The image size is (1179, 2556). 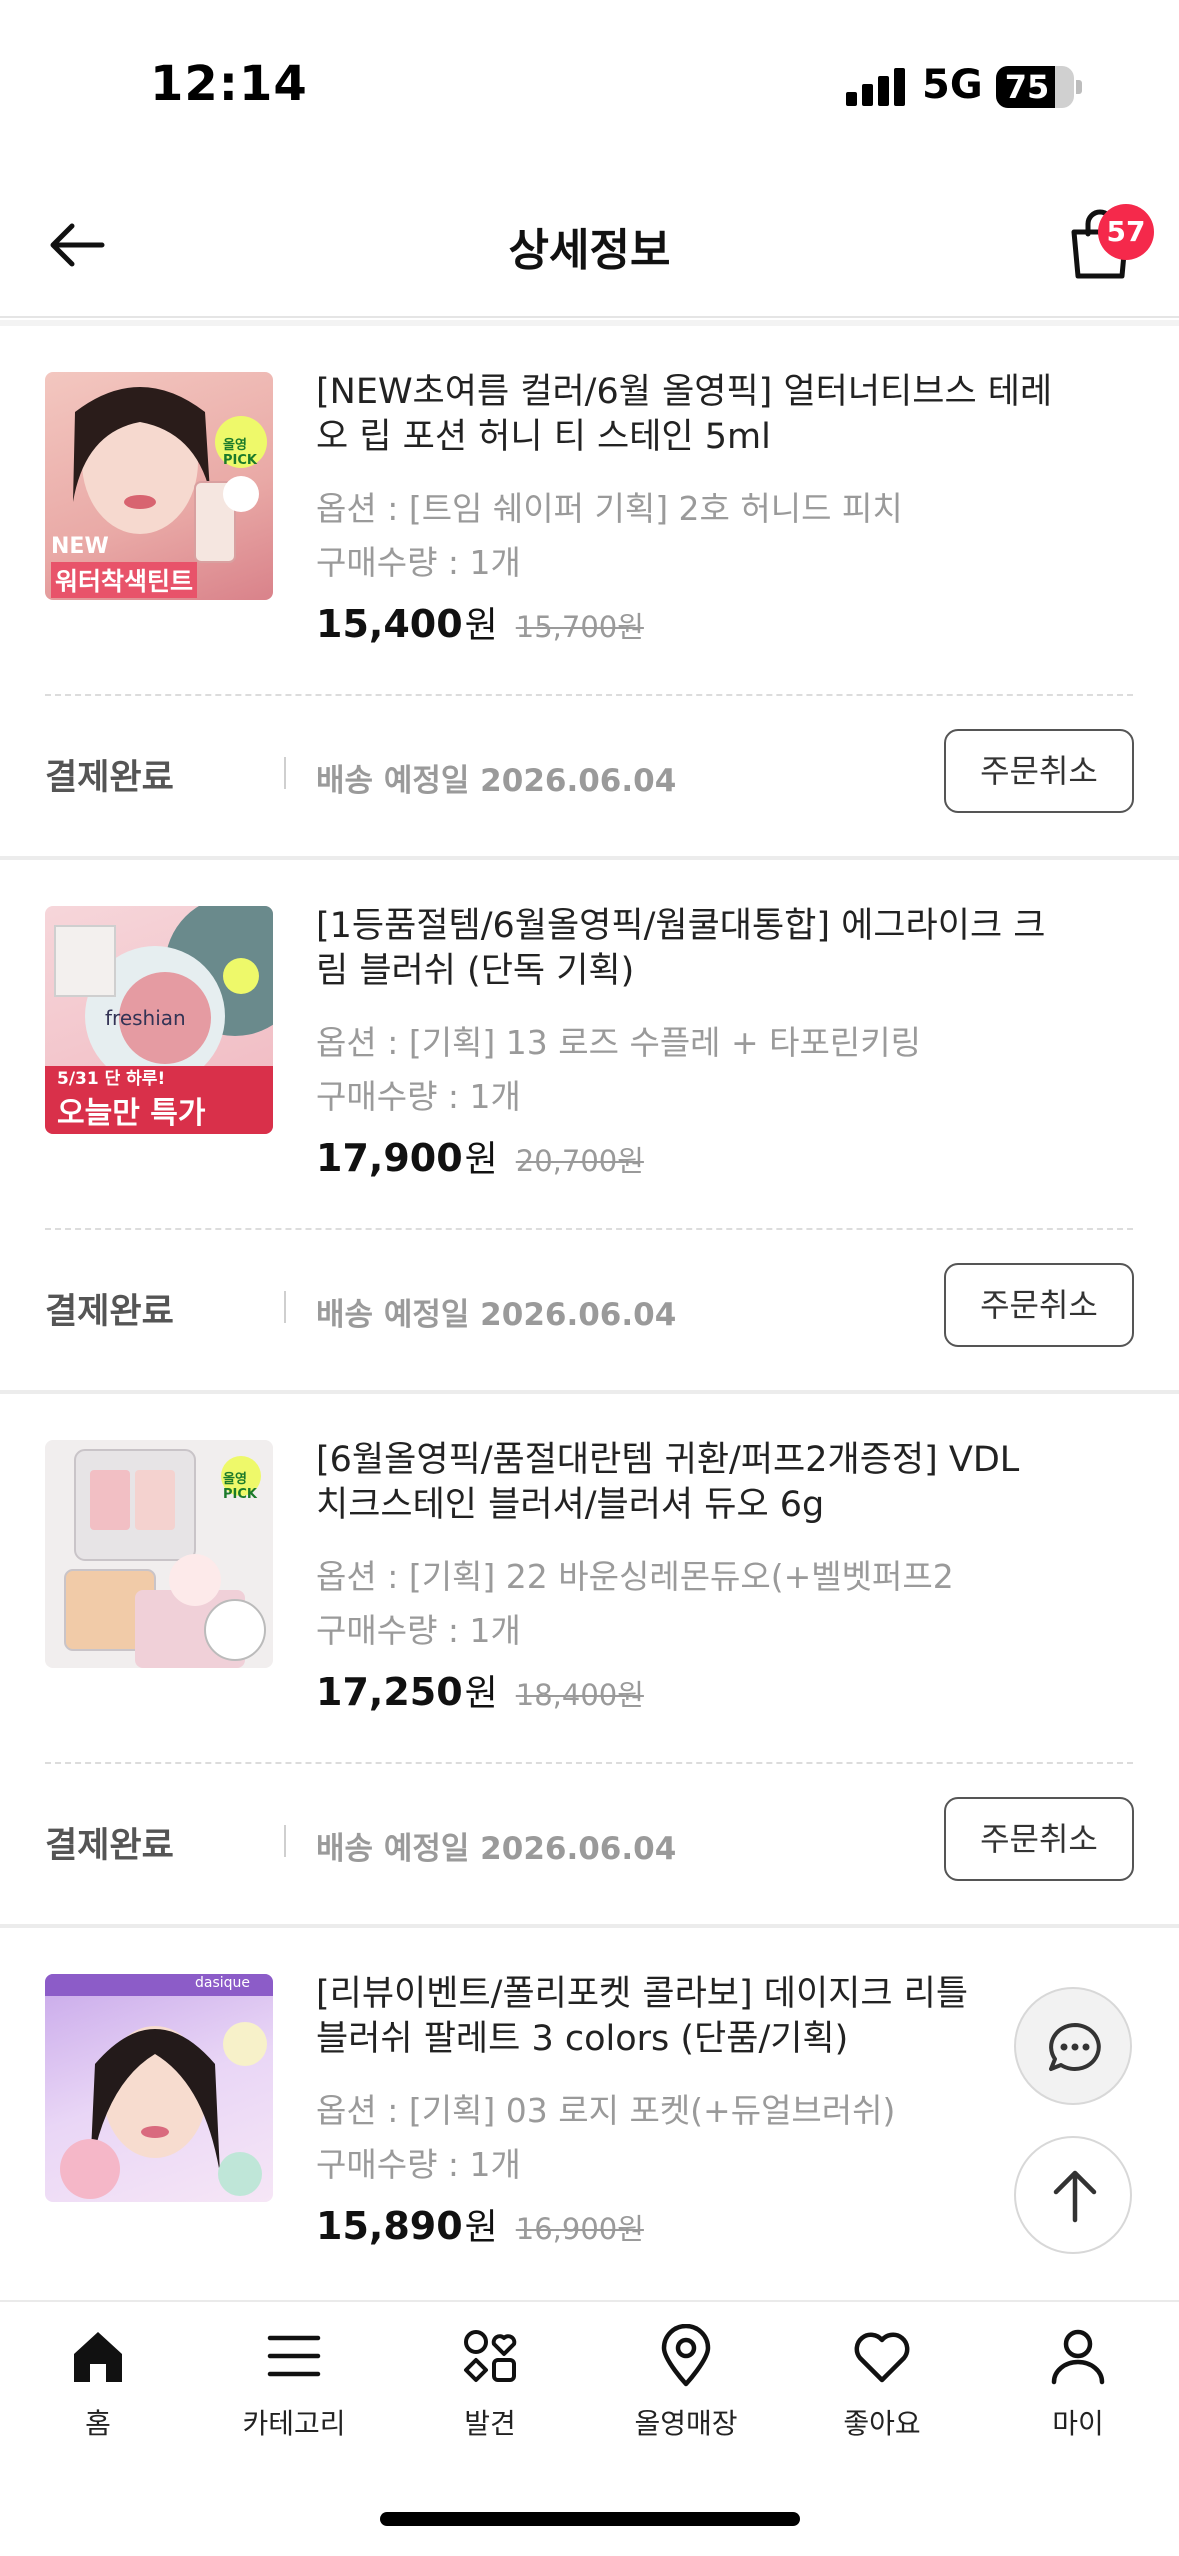 I want to click on nav-label: 홈, so click(x=98, y=2423).